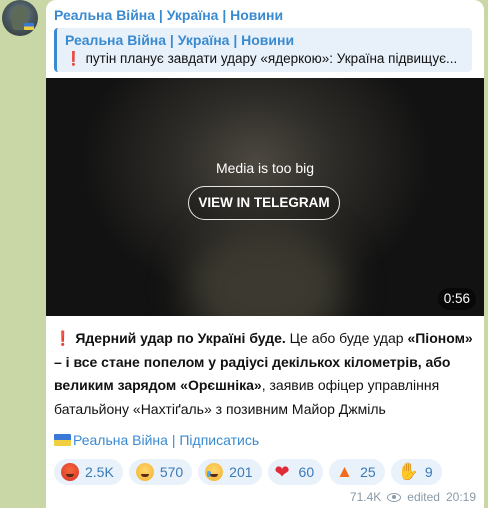 The height and width of the screenshot is (508, 488). Describe the element at coordinates (344, 471) in the screenshot. I see `fire-icon: ▲` at that location.